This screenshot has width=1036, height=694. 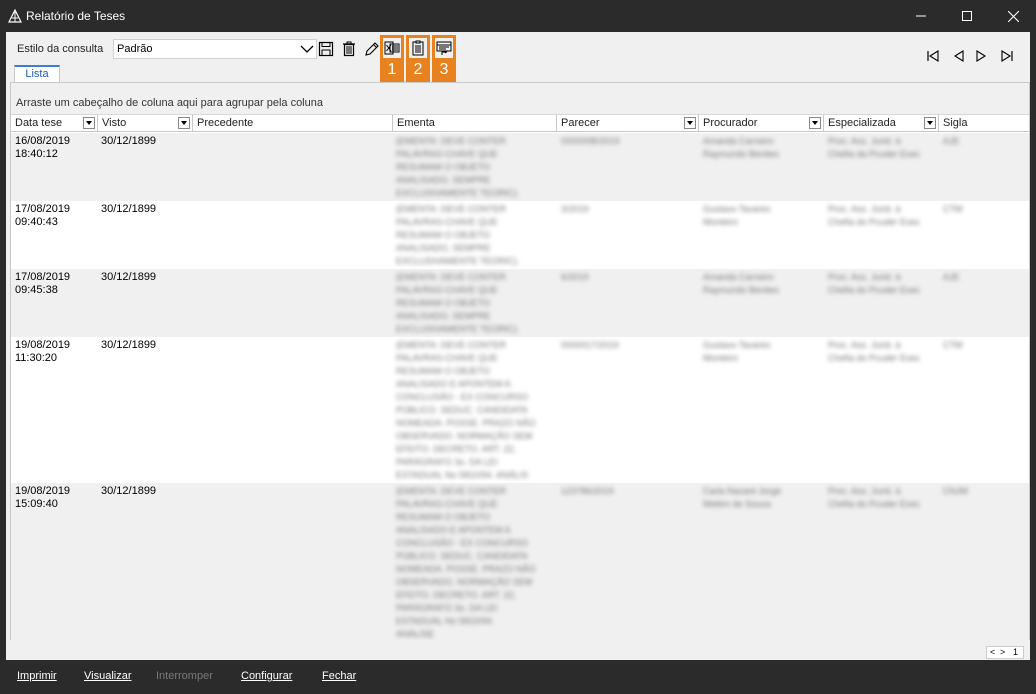 What do you see at coordinates (444, 61) in the screenshot?
I see `highlight-box-3: 3` at bounding box center [444, 61].